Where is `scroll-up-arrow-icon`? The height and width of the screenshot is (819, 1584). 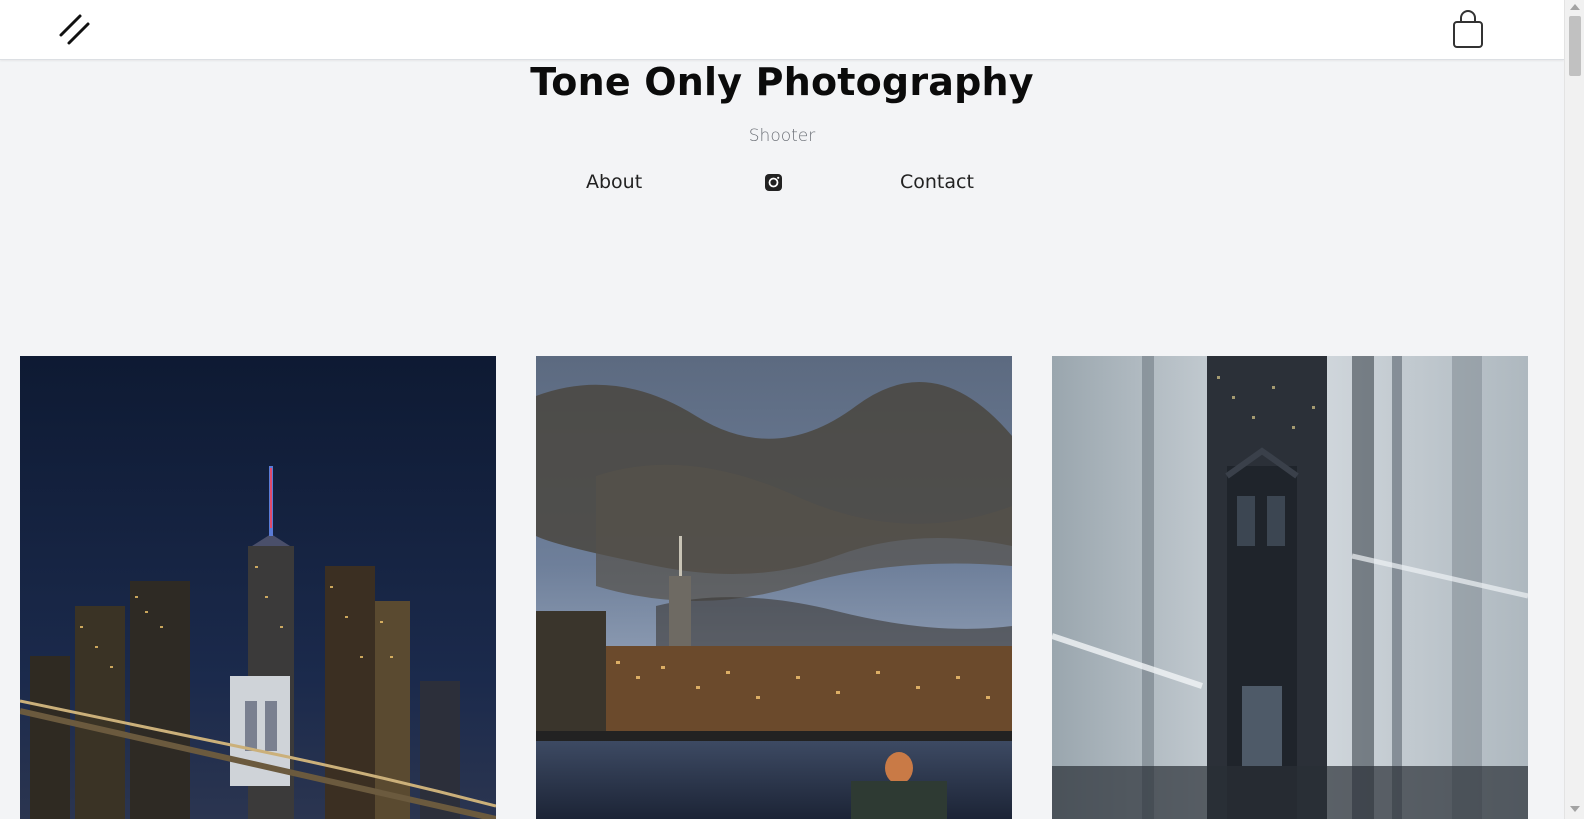
scroll-up-arrow-icon is located at coordinates (1575, 7).